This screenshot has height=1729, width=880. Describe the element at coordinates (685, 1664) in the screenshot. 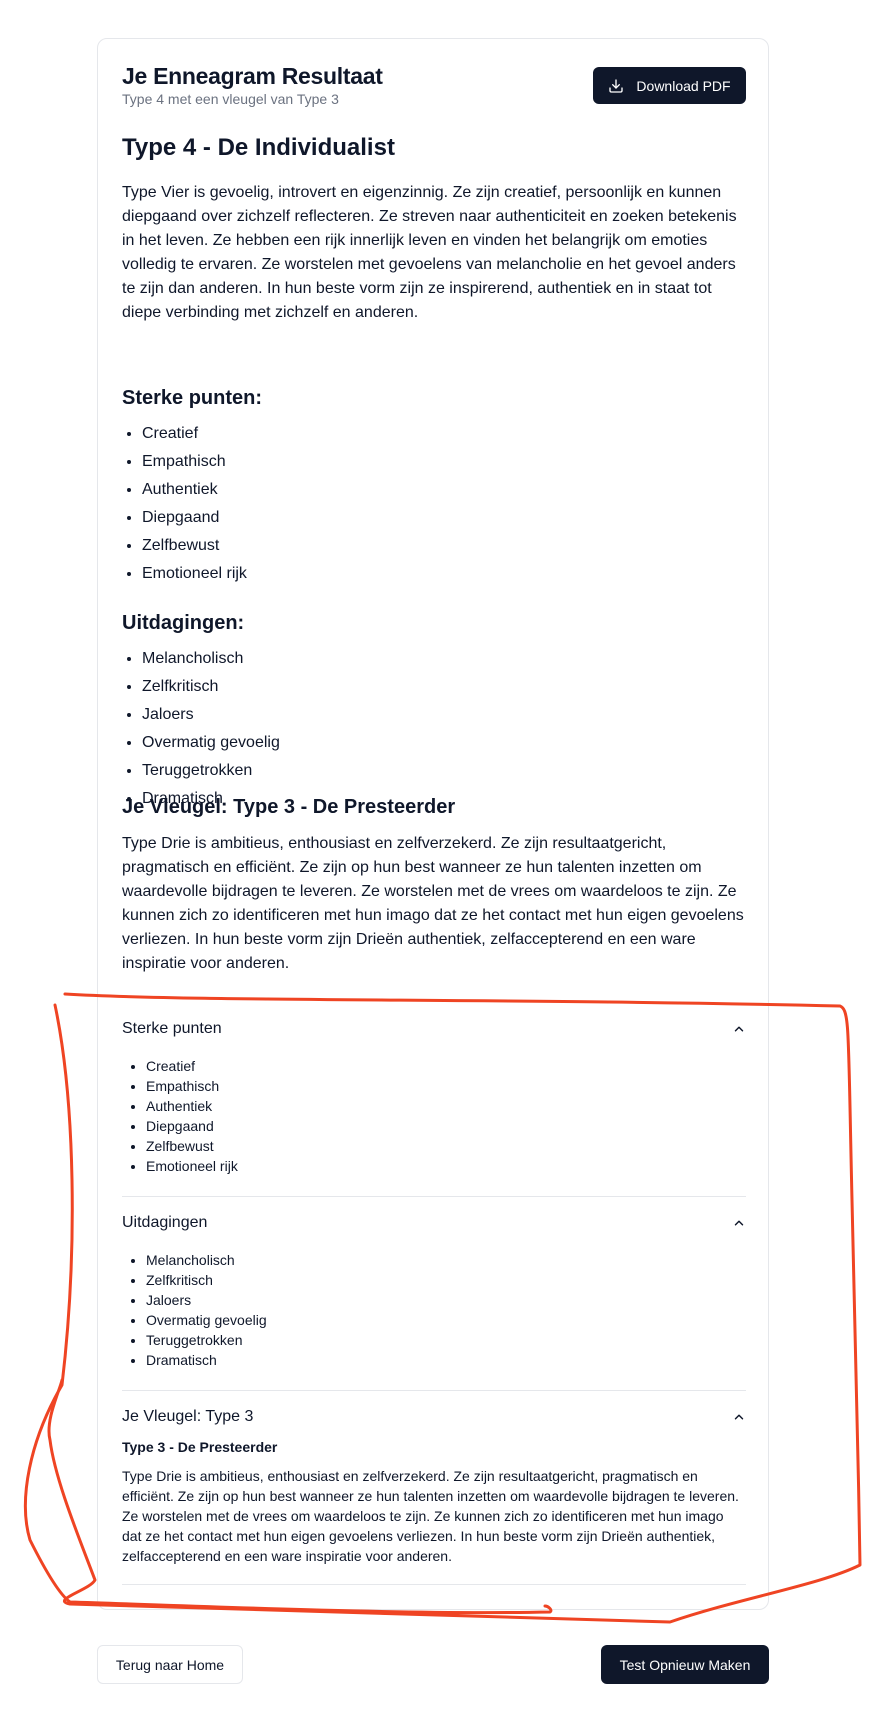

I see `retake-test-button: Test Opnieuw Maken` at that location.